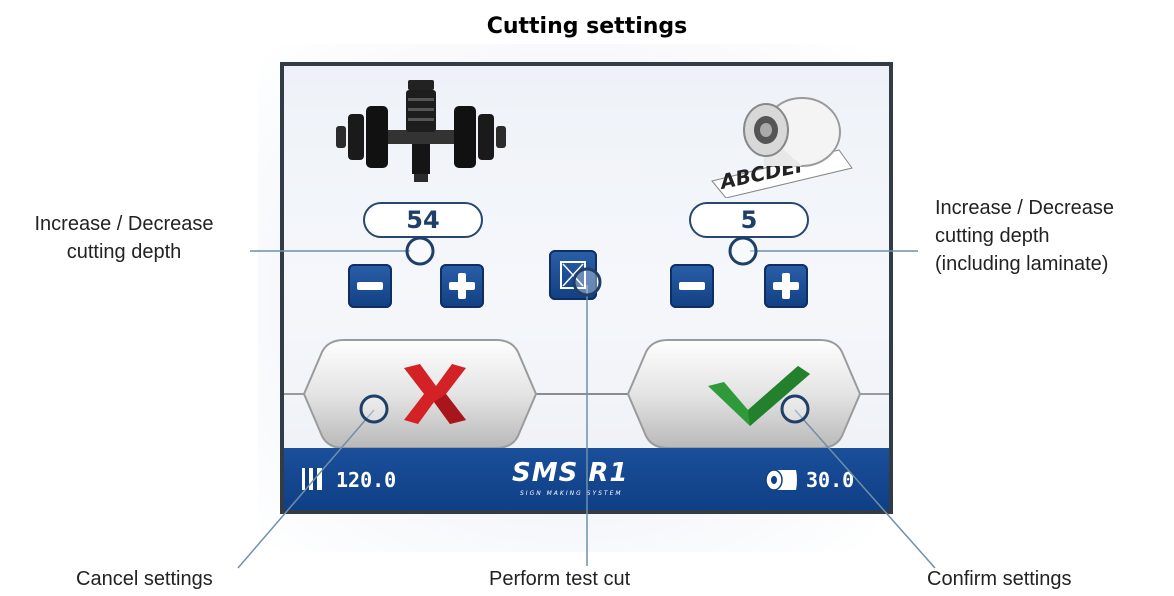 Image resolution: width=1174 pixels, height=596 pixels. Describe the element at coordinates (587, 282) in the screenshot. I see `test-cut-marker` at that location.